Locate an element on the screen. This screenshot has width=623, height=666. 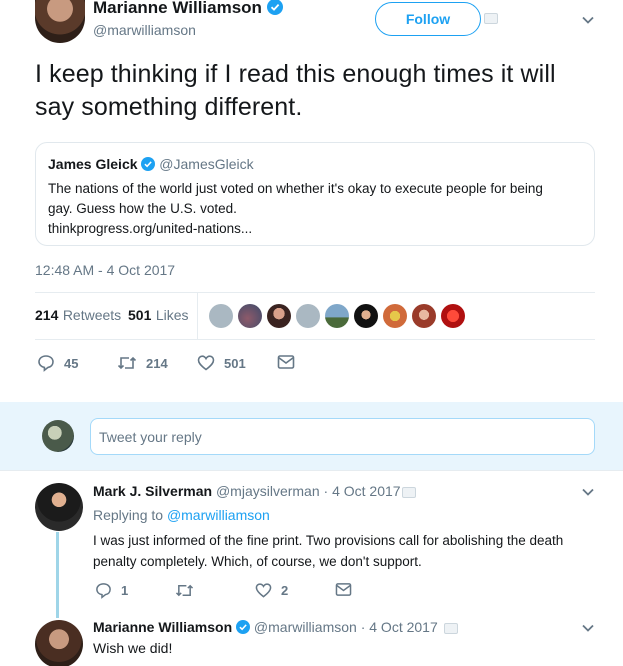
retweets-stat: 214 Retweets is located at coordinates (78, 316).